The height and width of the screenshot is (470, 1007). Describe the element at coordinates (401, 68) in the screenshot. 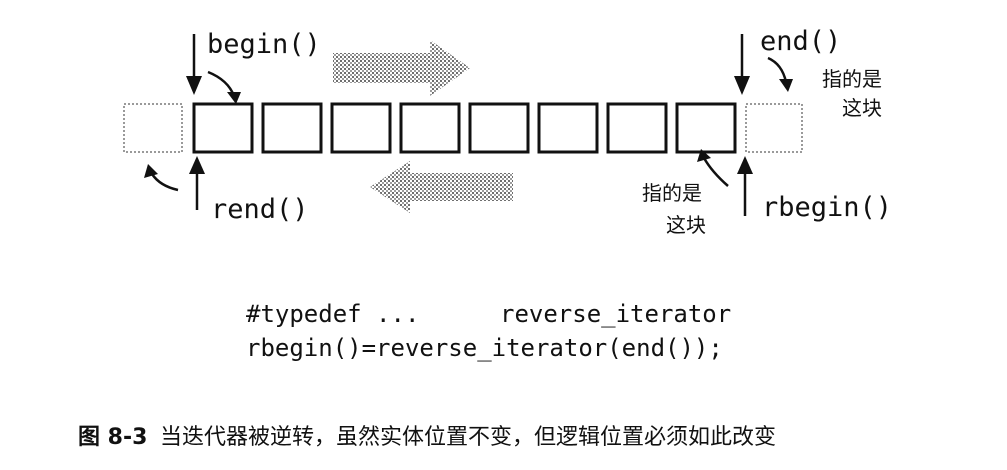

I see `forward-direction-arrow` at that location.